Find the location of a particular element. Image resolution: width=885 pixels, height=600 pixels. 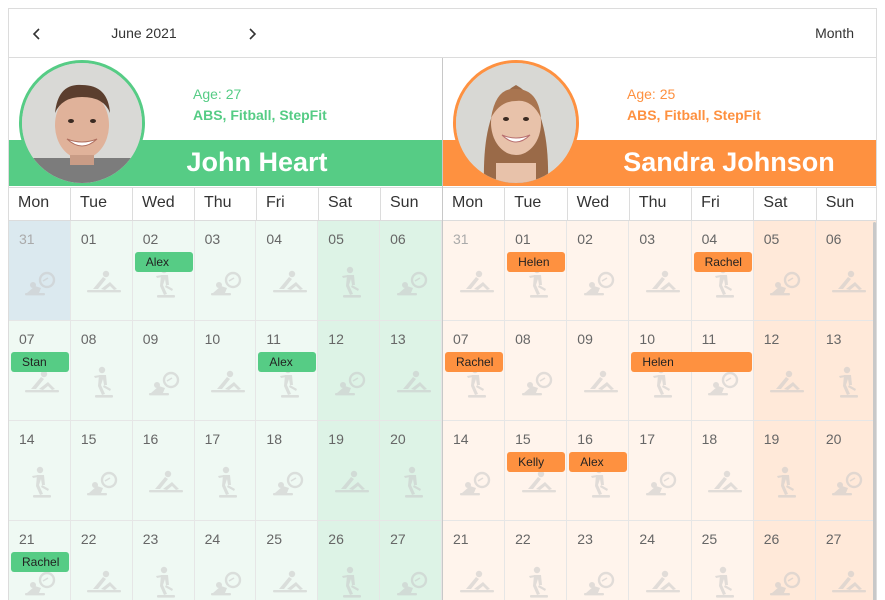

resource-skills: ABS, Fitball, StepFit is located at coordinates (694, 115).